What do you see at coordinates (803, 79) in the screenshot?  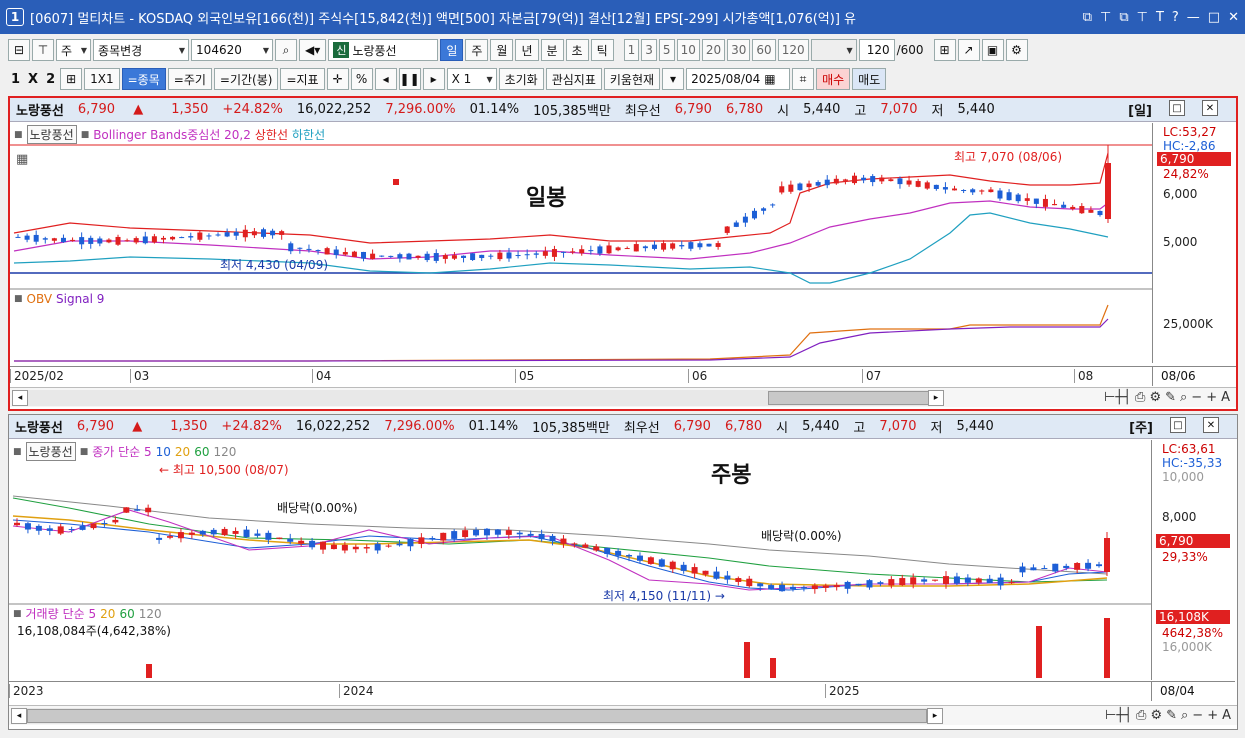 I see `filter-icon: ⌗` at bounding box center [803, 79].